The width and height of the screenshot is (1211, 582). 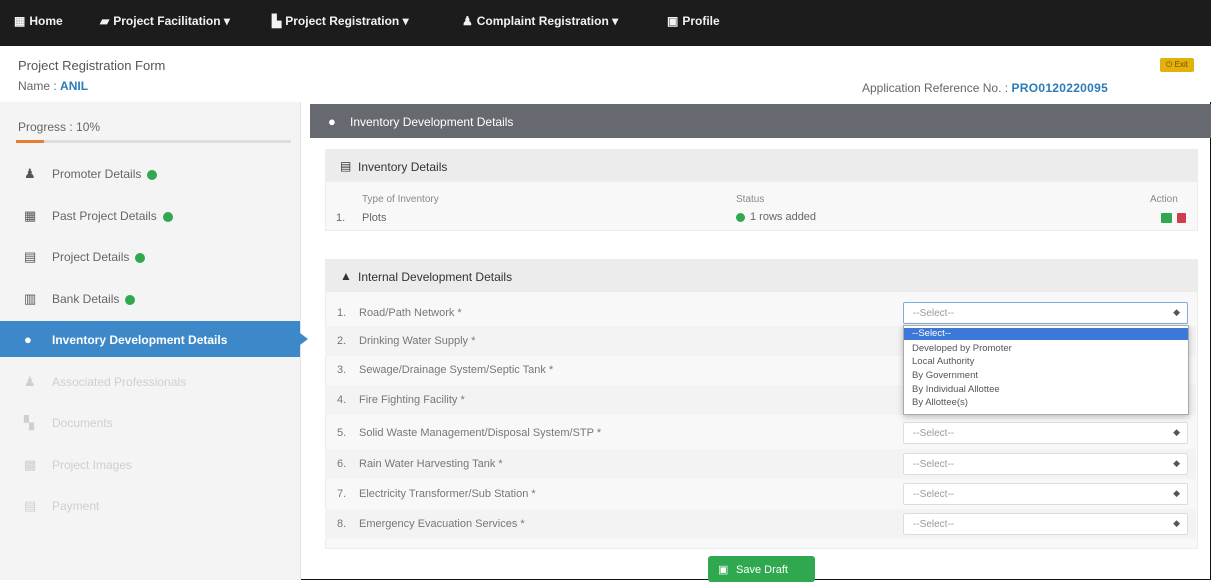 I want to click on row-number: 8., so click(x=342, y=524).